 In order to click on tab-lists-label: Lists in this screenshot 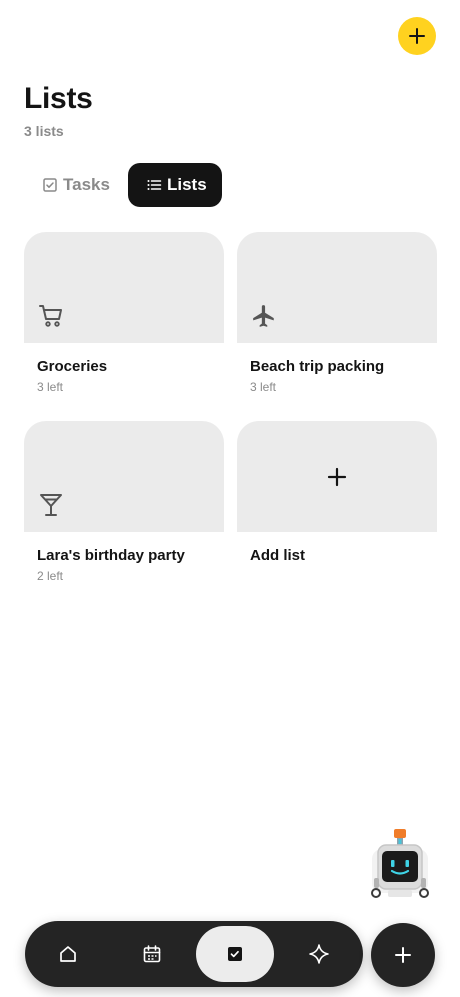, I will do `click(187, 184)`.